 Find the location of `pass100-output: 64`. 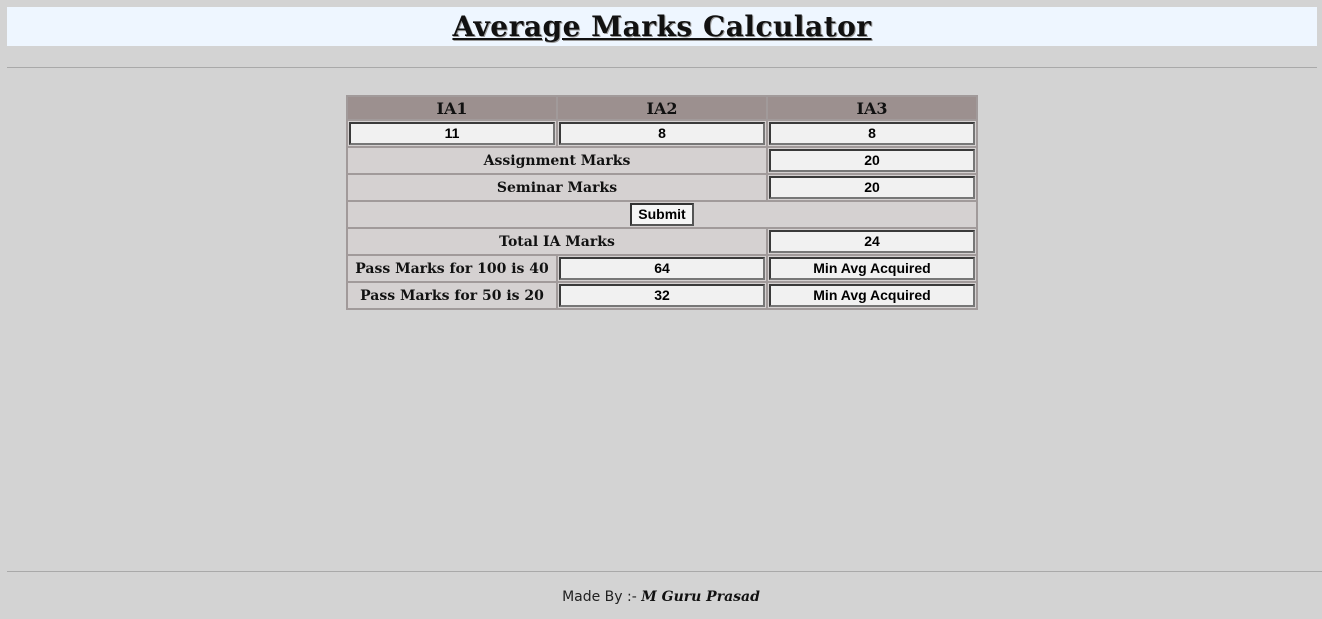

pass100-output: 64 is located at coordinates (662, 268).